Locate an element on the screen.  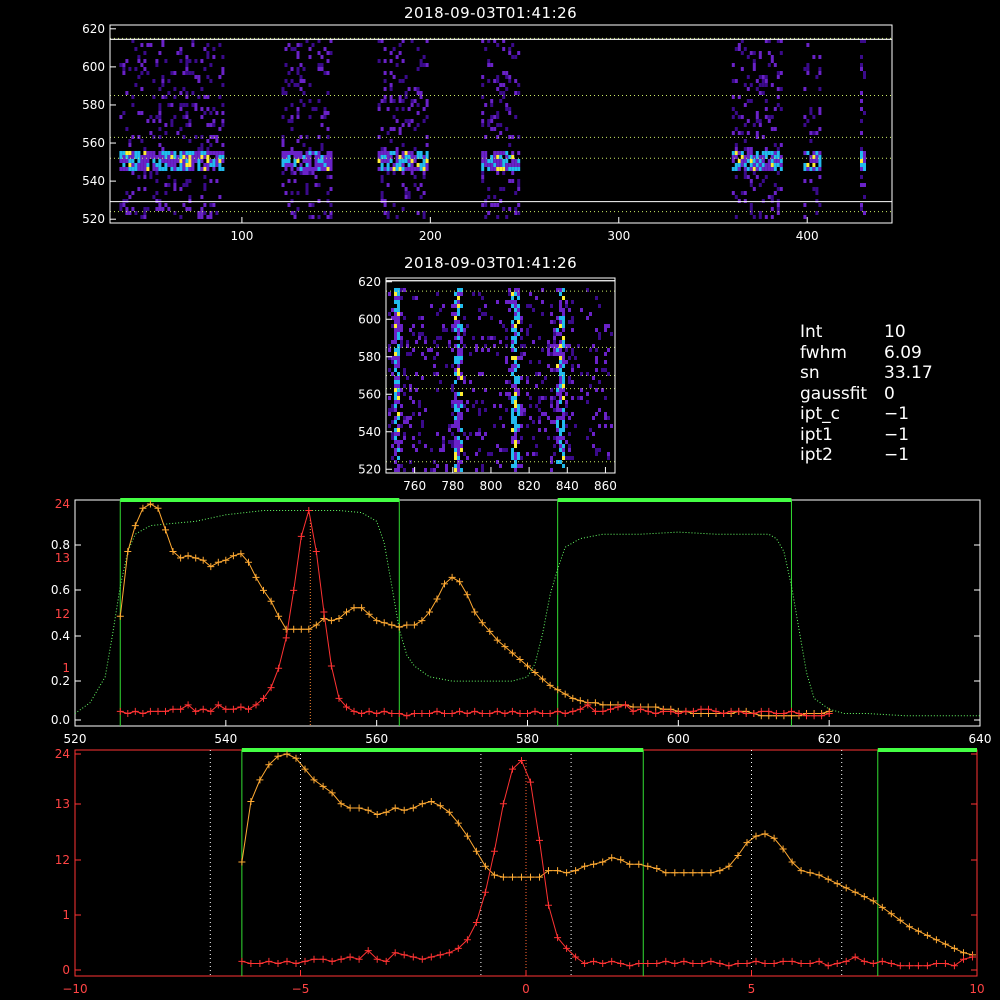
mid-x-tick-label: 560 is located at coordinates (376, 739).